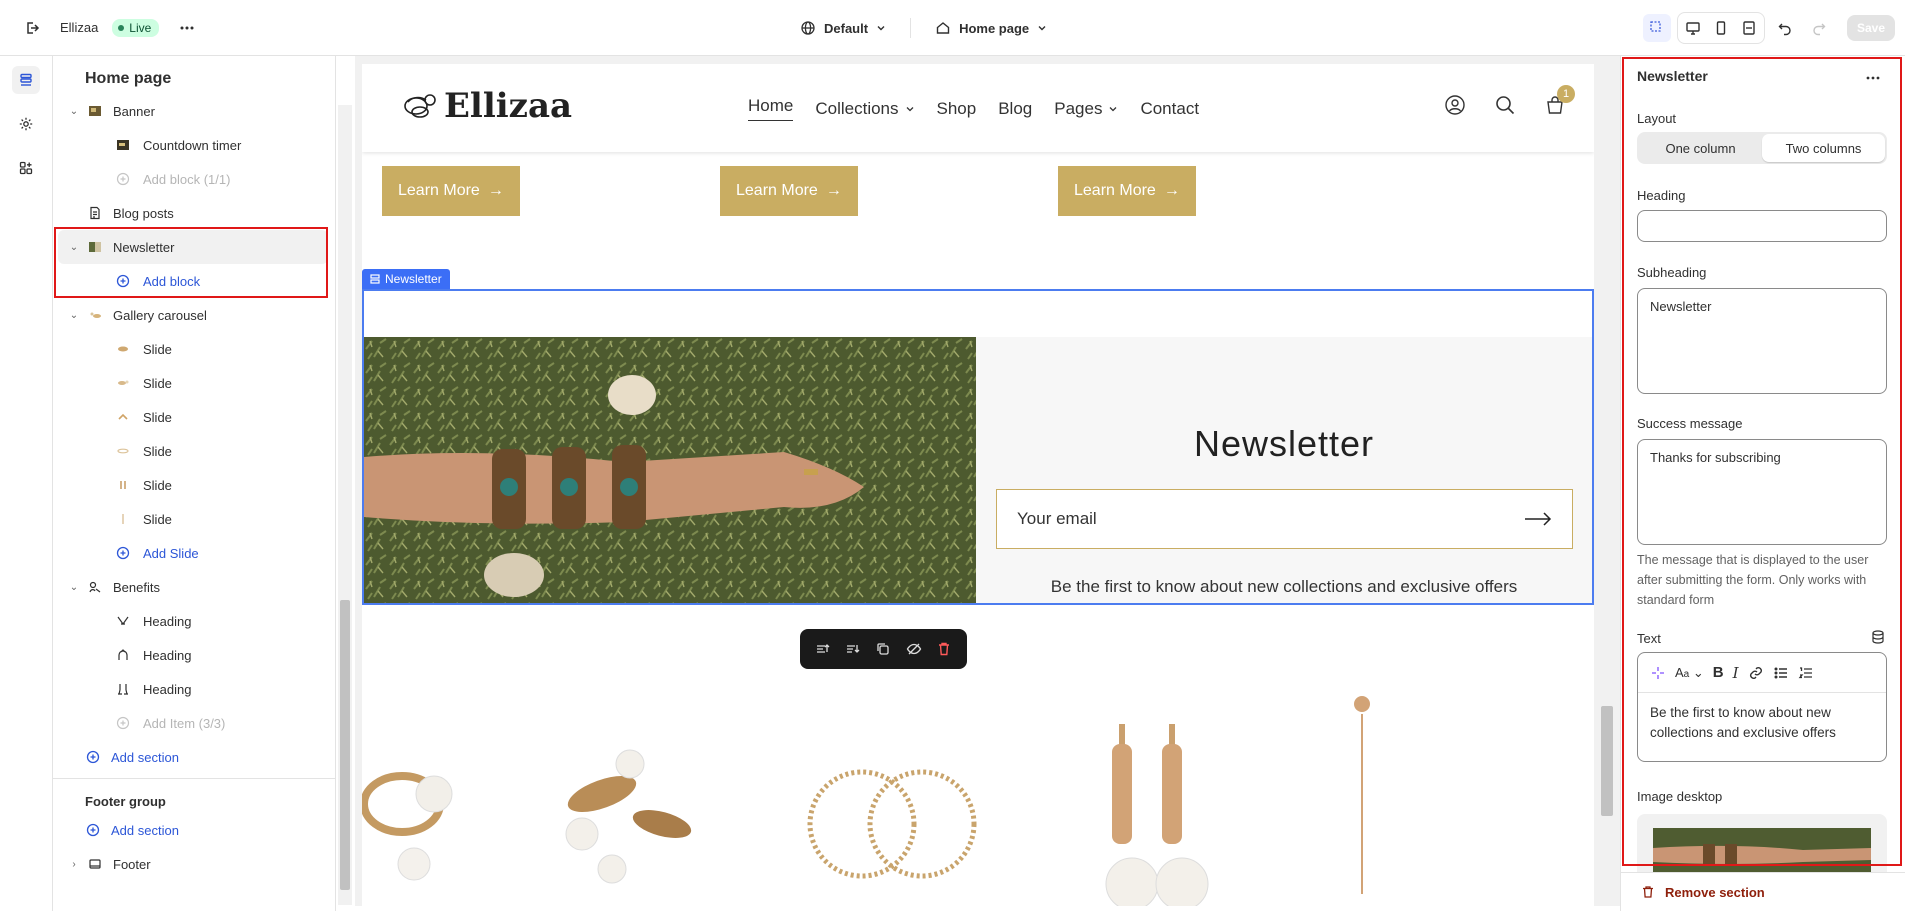 The width and height of the screenshot is (1905, 911). What do you see at coordinates (1819, 28) in the screenshot?
I see `redo-icon` at bounding box center [1819, 28].